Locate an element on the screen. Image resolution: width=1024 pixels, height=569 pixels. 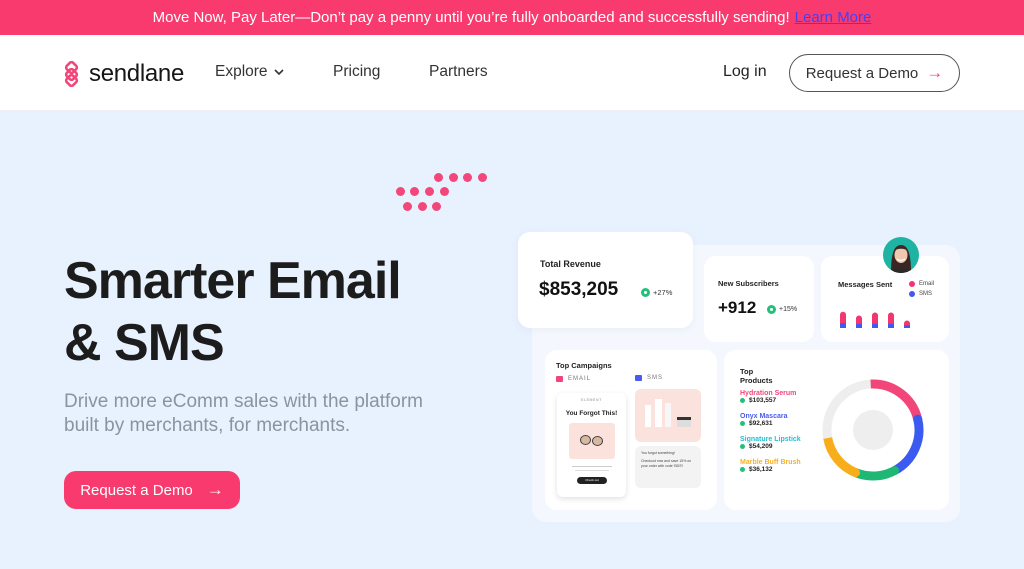
subscribers-delta: +15% is located at coordinates (782, 309).